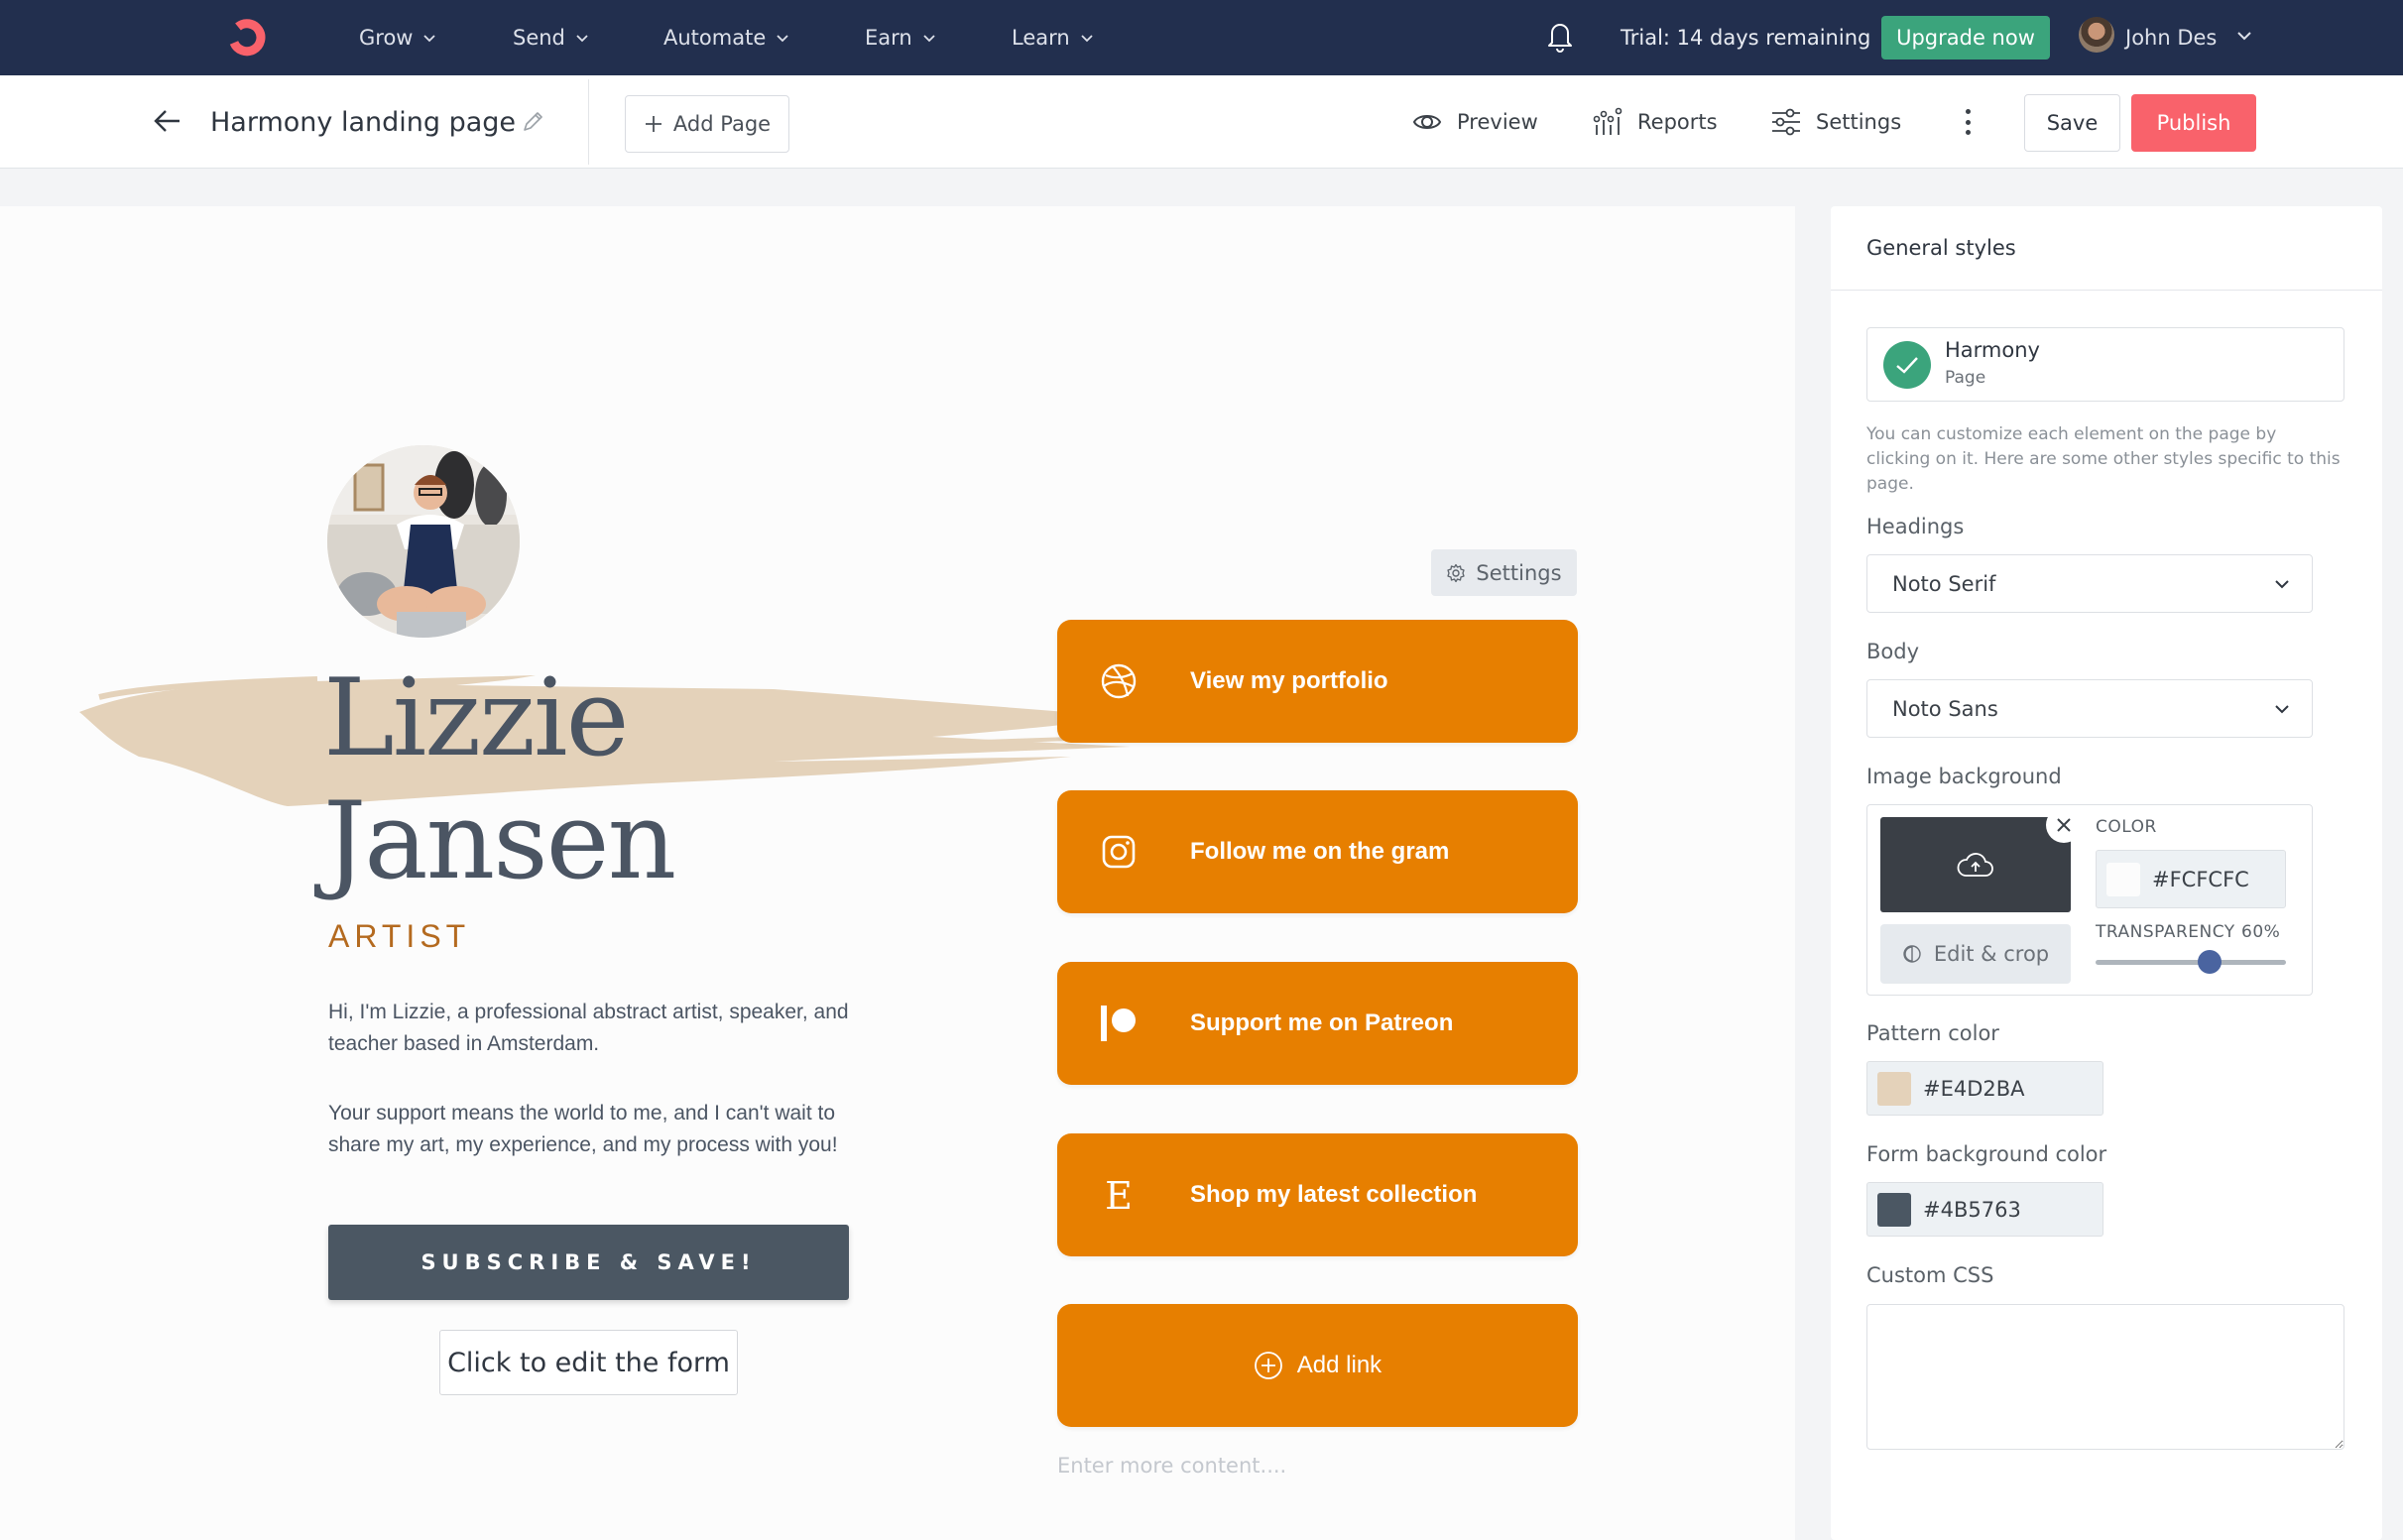 The image size is (2403, 1540). I want to click on link-label: Shop my latest collection, so click(1334, 1194).